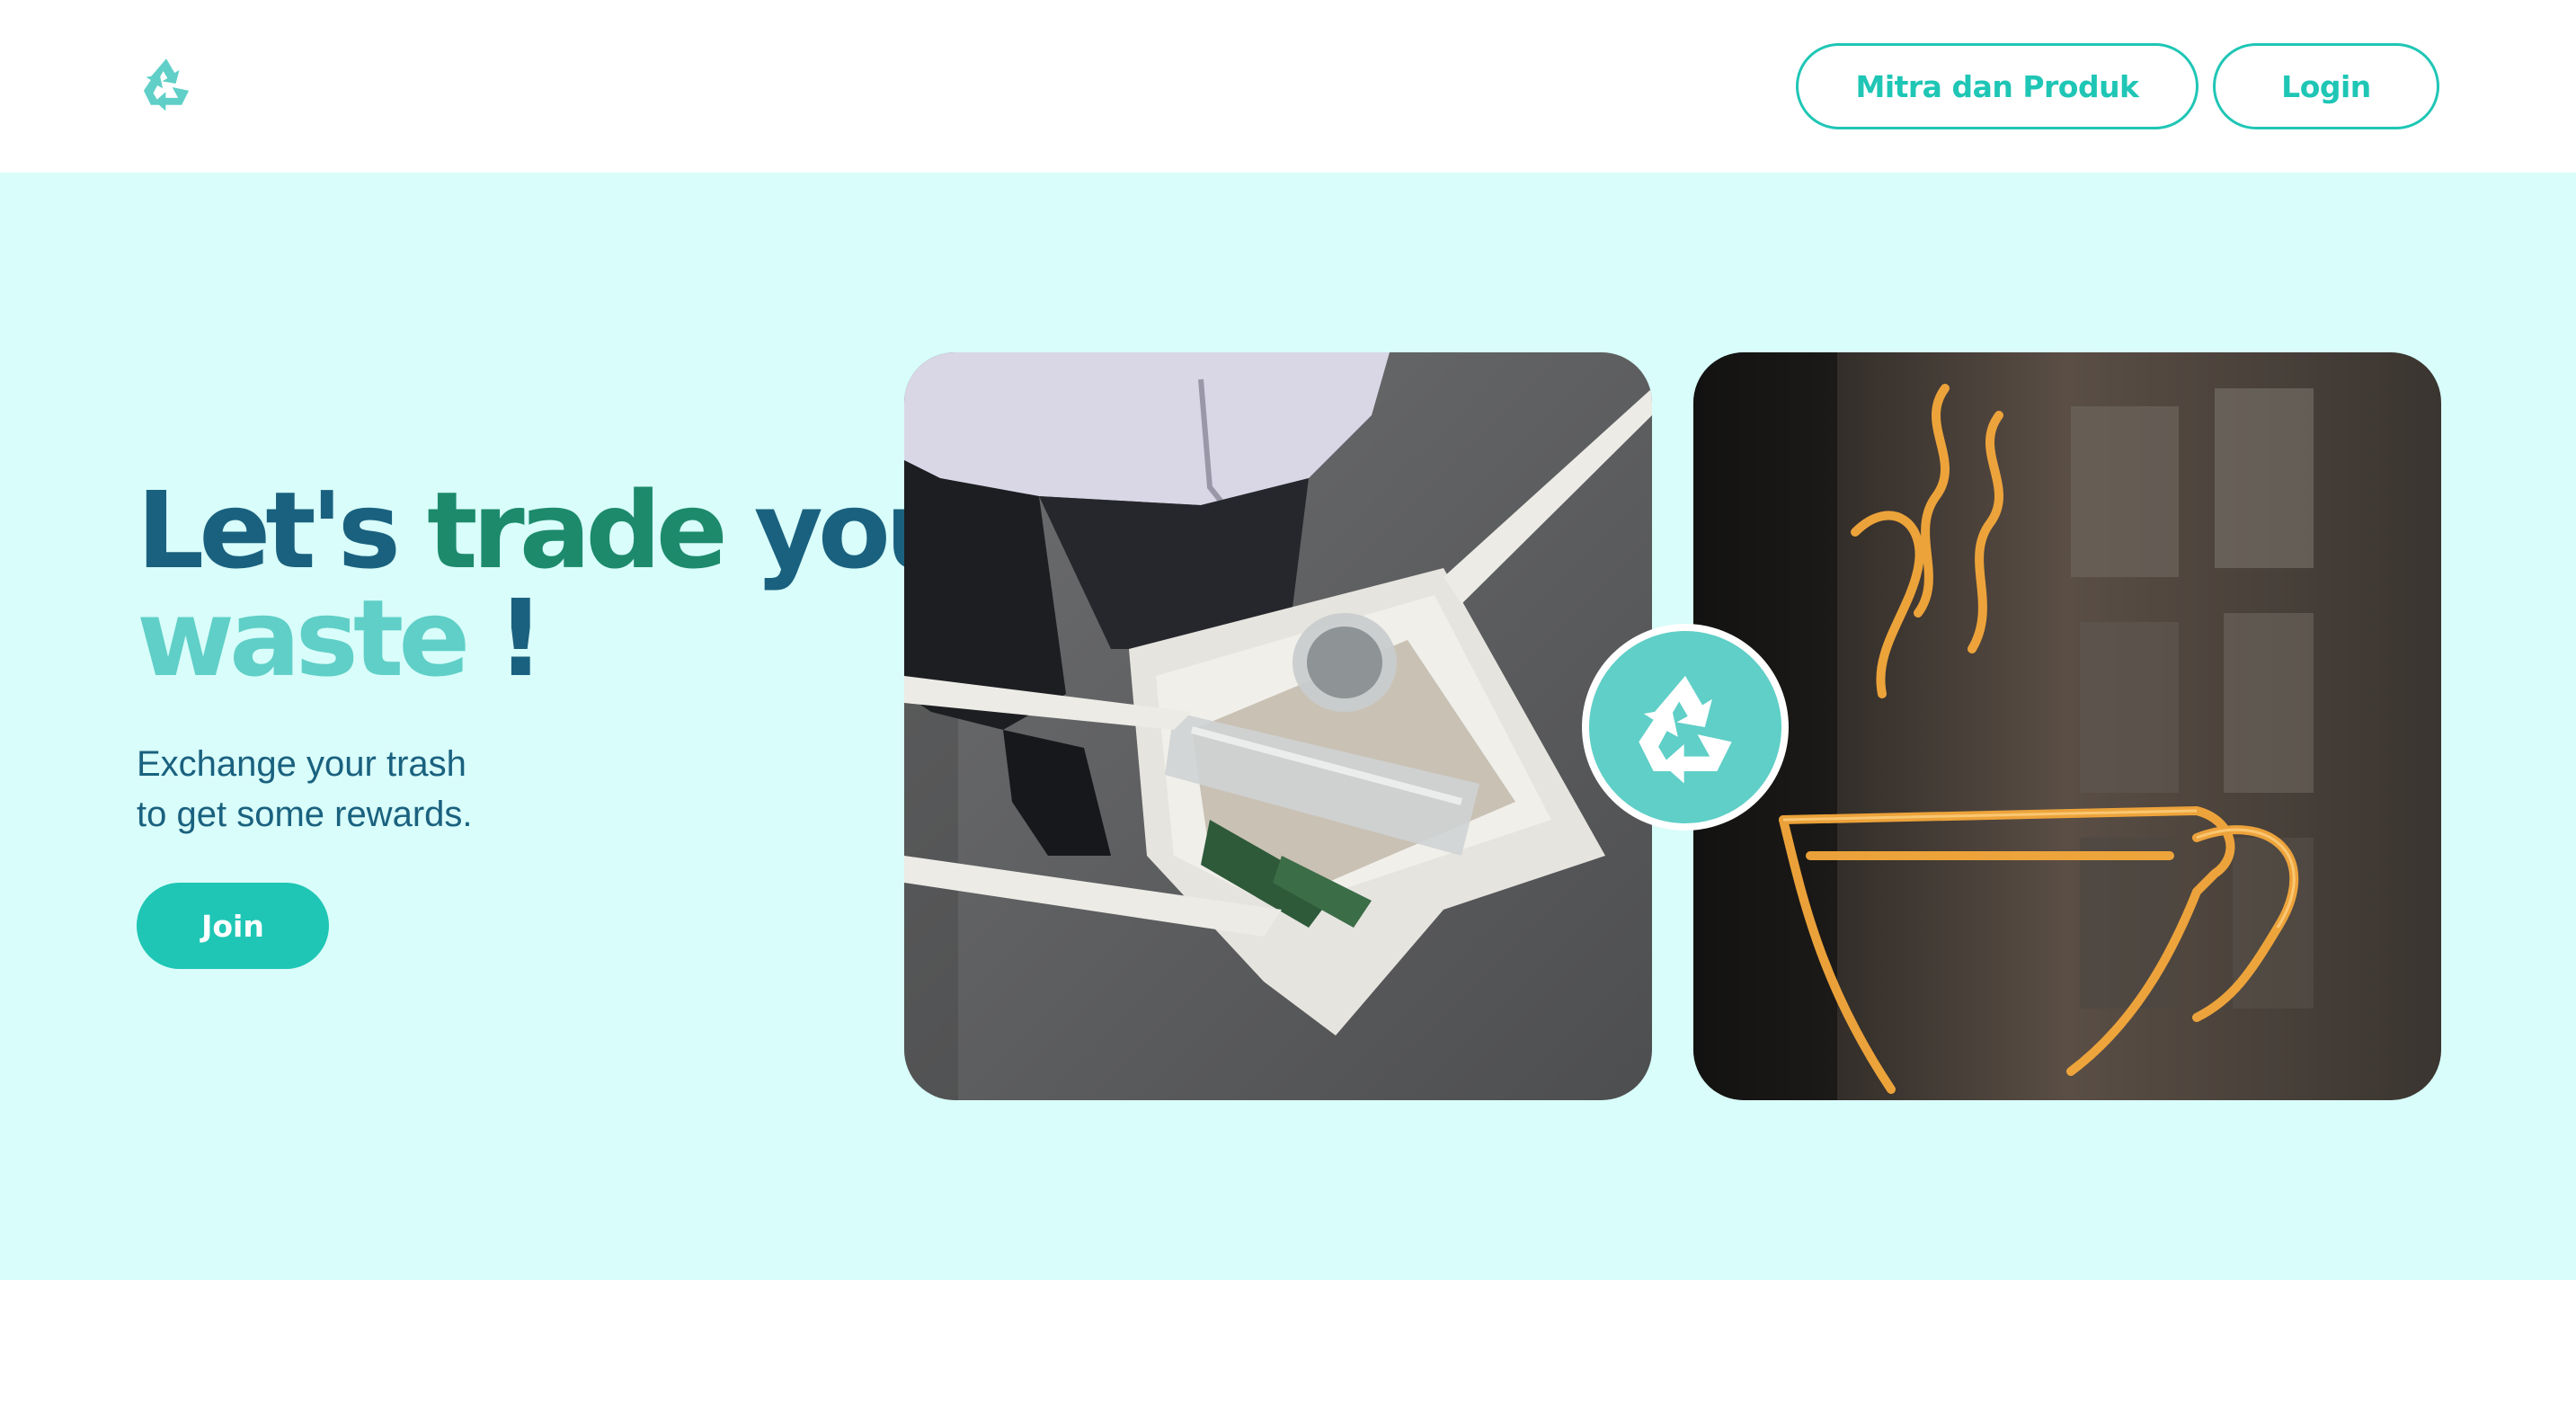 The image size is (2576, 1413). Describe the element at coordinates (2326, 86) in the screenshot. I see `login-button: Login` at that location.